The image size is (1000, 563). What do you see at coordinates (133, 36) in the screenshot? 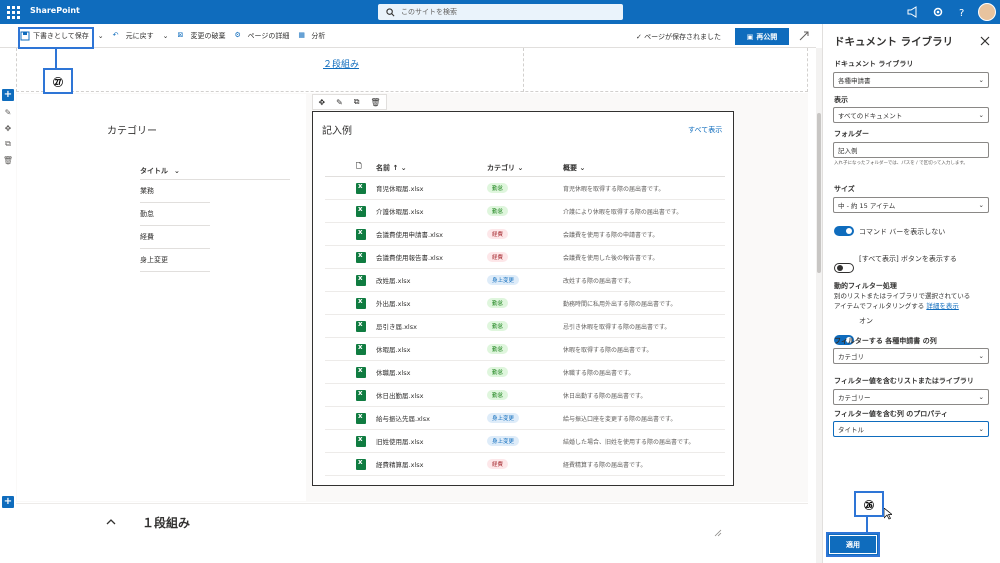
I see `undo-button: ↶ 元に戻す` at bounding box center [133, 36].